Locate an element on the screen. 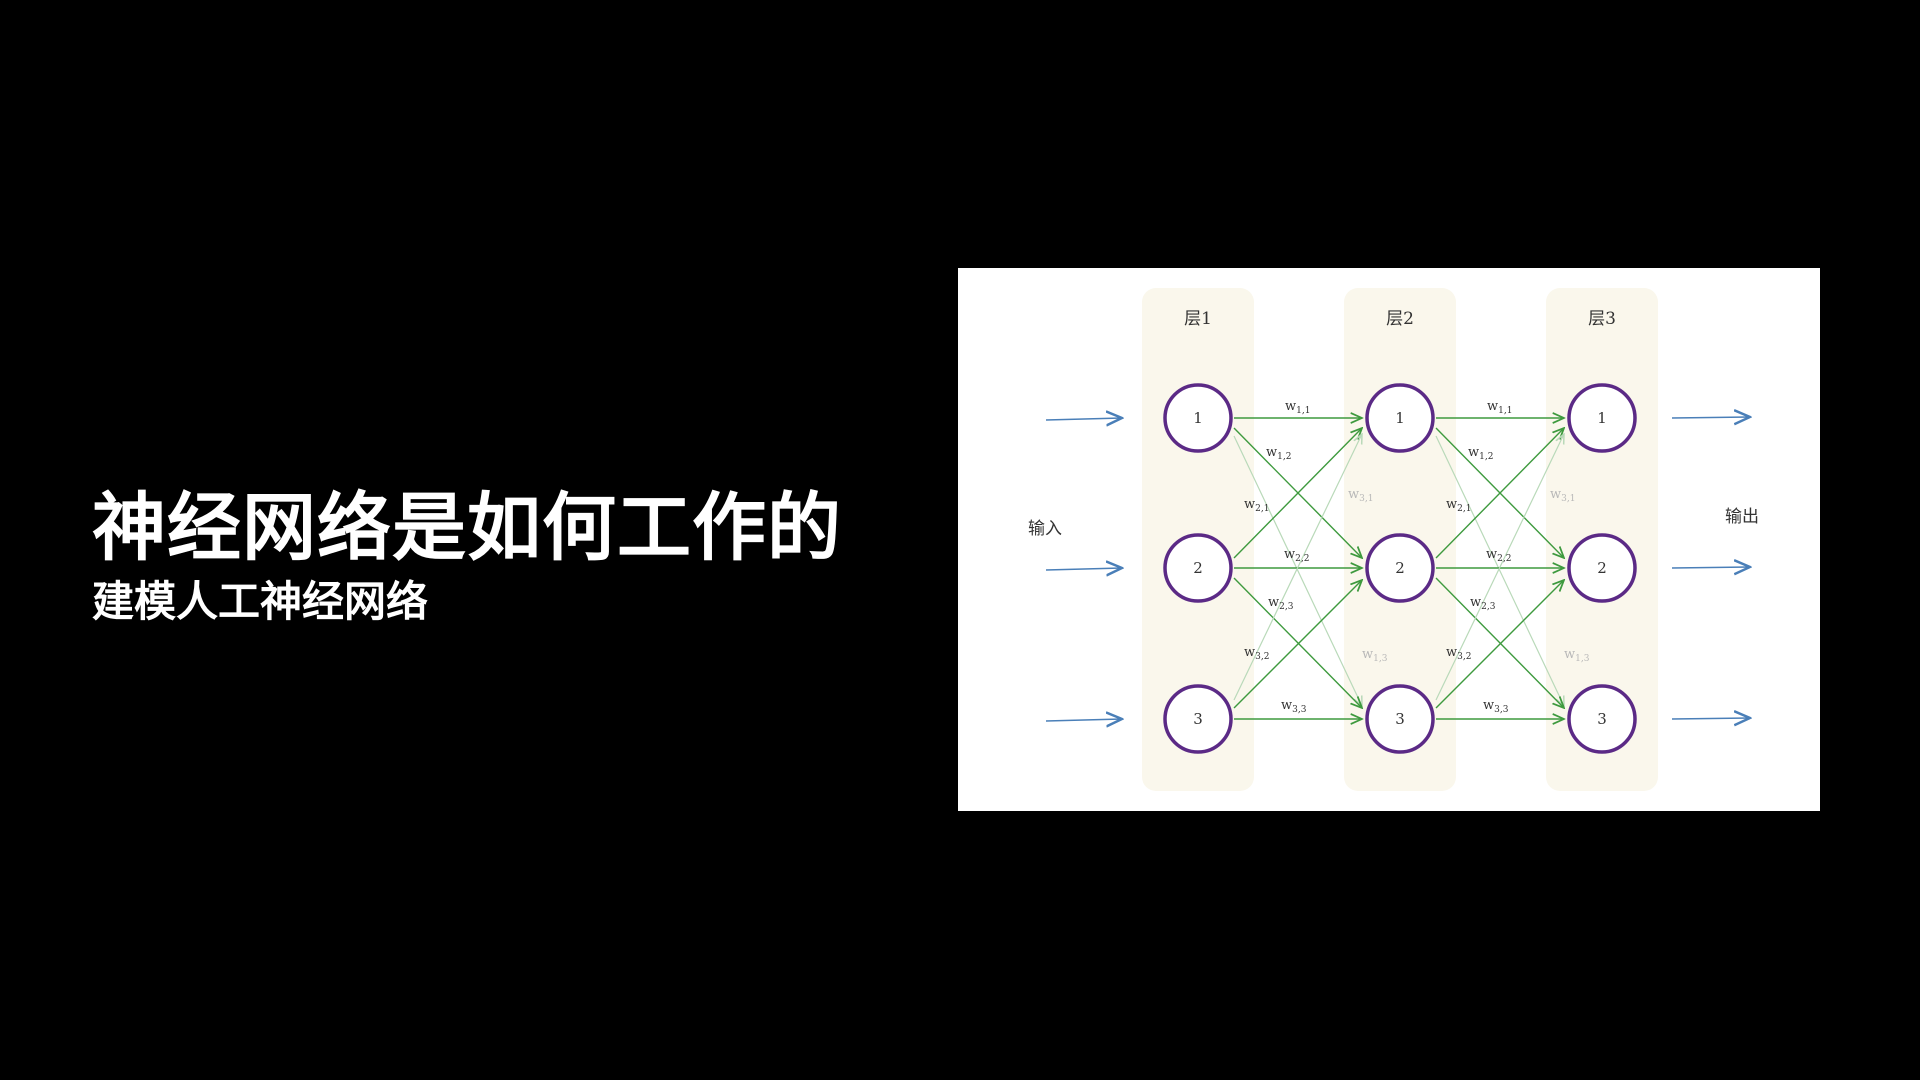 This screenshot has width=1920, height=1080. weight-label-l2-8: w3,3 is located at coordinates (1496, 706).